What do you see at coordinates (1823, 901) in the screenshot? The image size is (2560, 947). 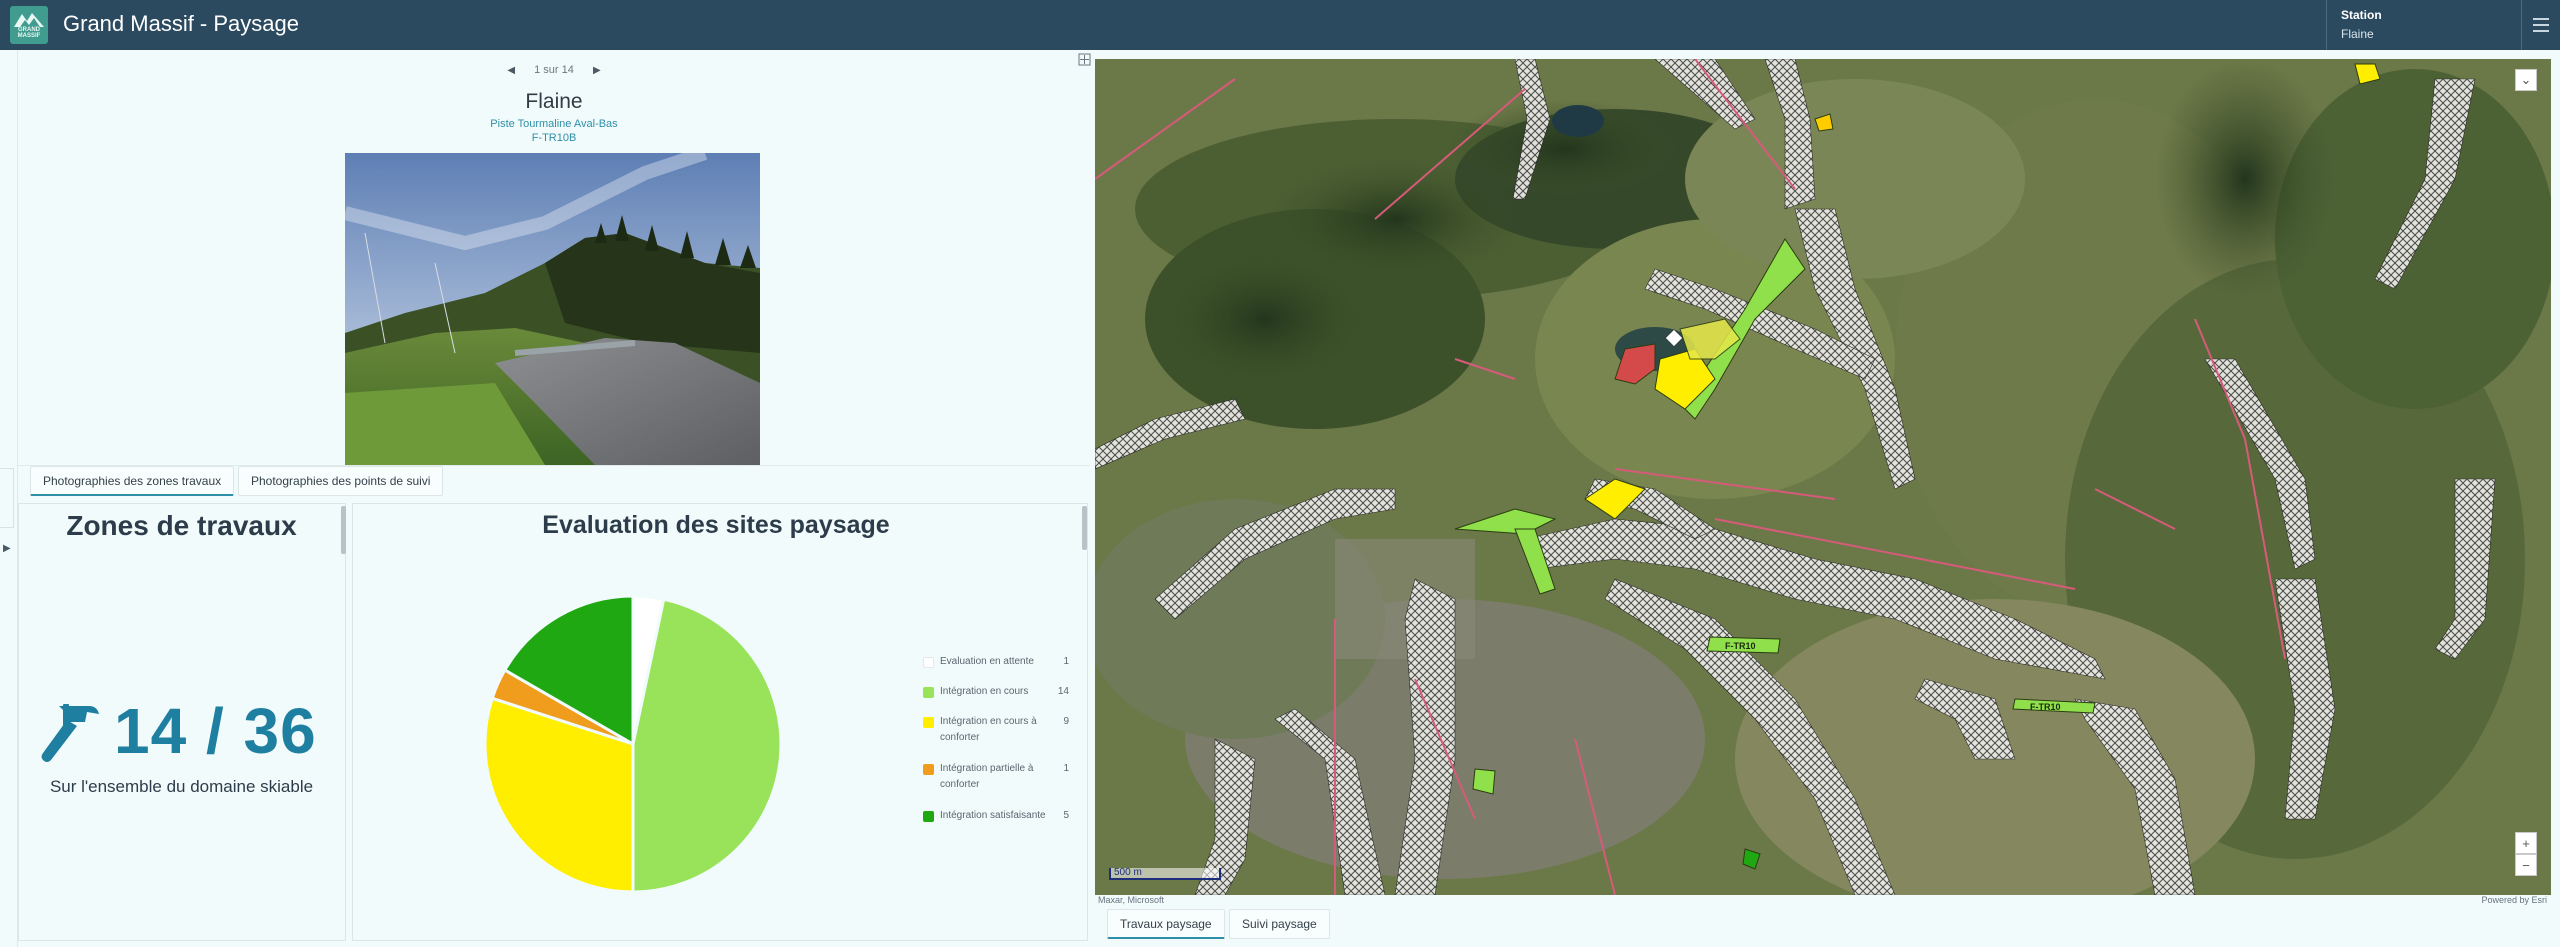 I see `map-attribution: Maxar, Microsoft Powered by Esri` at bounding box center [1823, 901].